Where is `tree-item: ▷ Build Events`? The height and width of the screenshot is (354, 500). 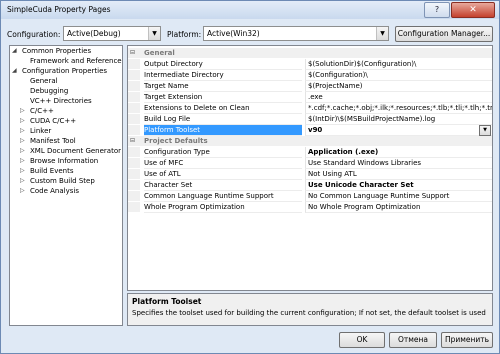
tree-item: ▷ Build Events is located at coordinates (66, 171).